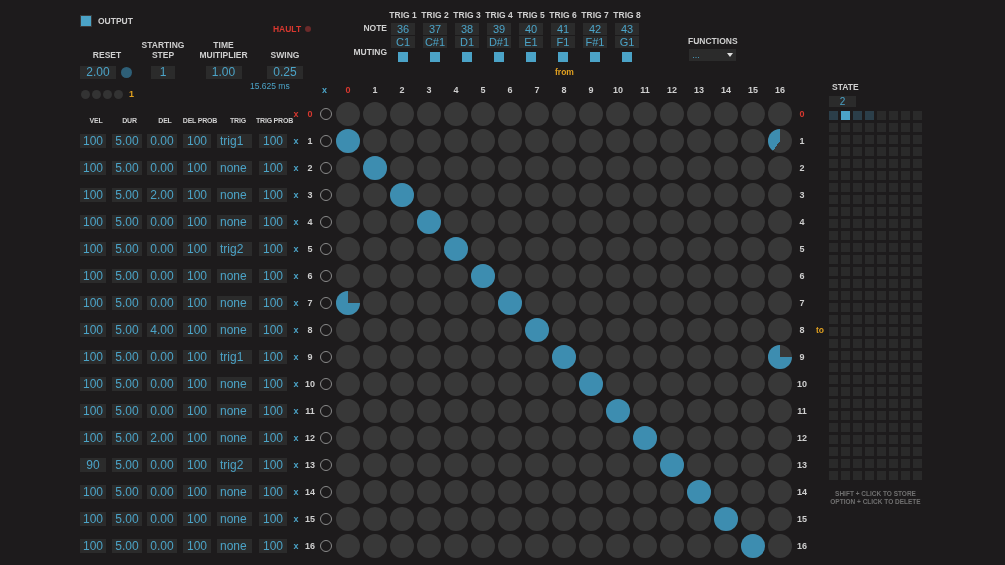 The image size is (1005, 565). Describe the element at coordinates (223, 72) in the screenshot. I see `number-field: 1.00` at that location.